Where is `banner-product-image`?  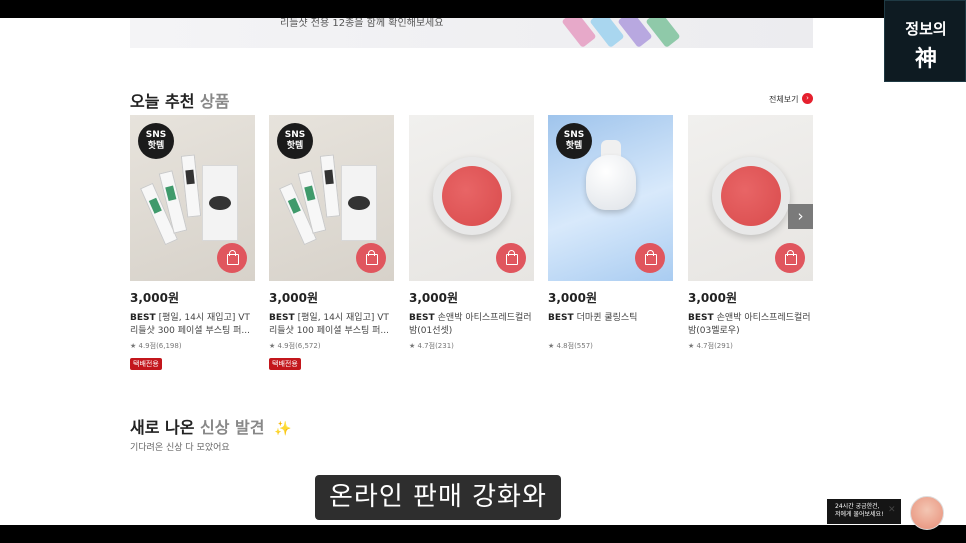
banner-product-image is located at coordinates (663, 33).